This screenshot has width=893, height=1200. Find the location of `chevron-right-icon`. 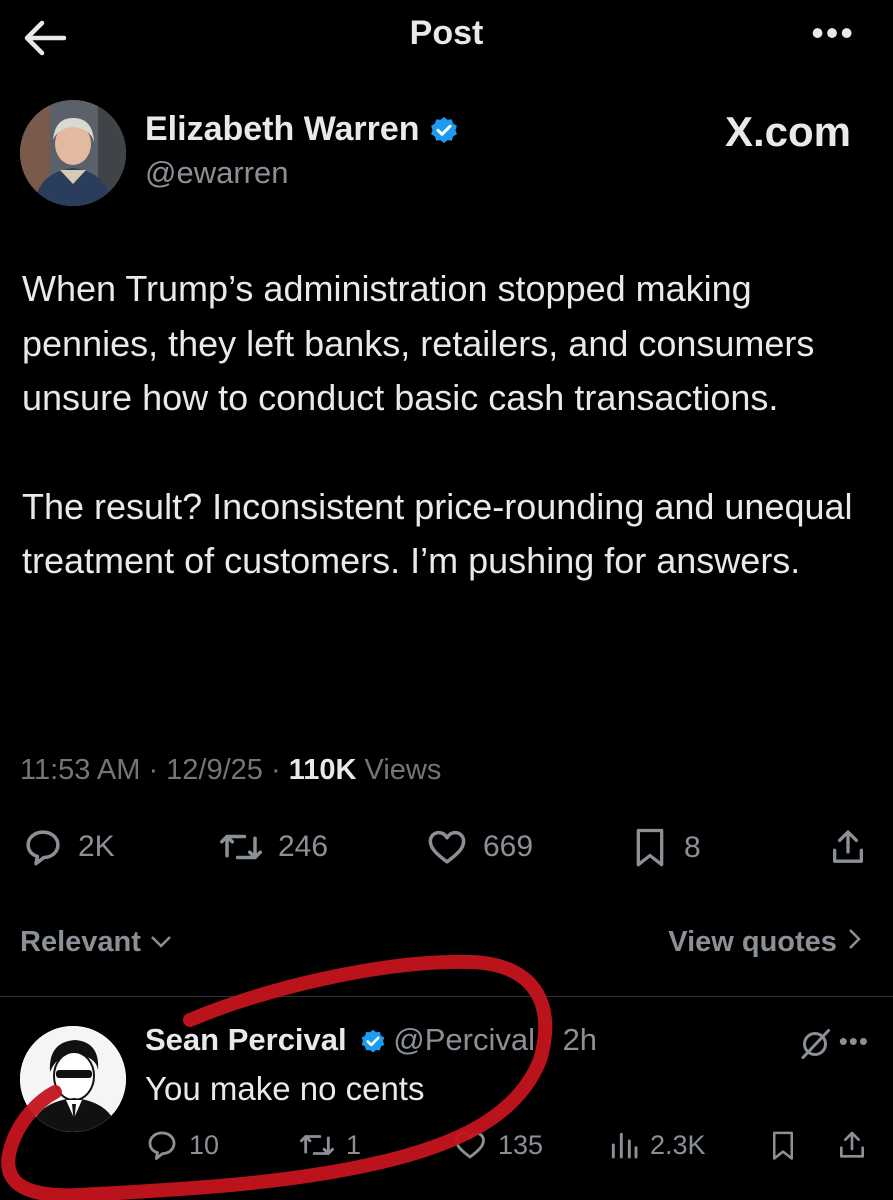

chevron-right-icon is located at coordinates (855, 939).